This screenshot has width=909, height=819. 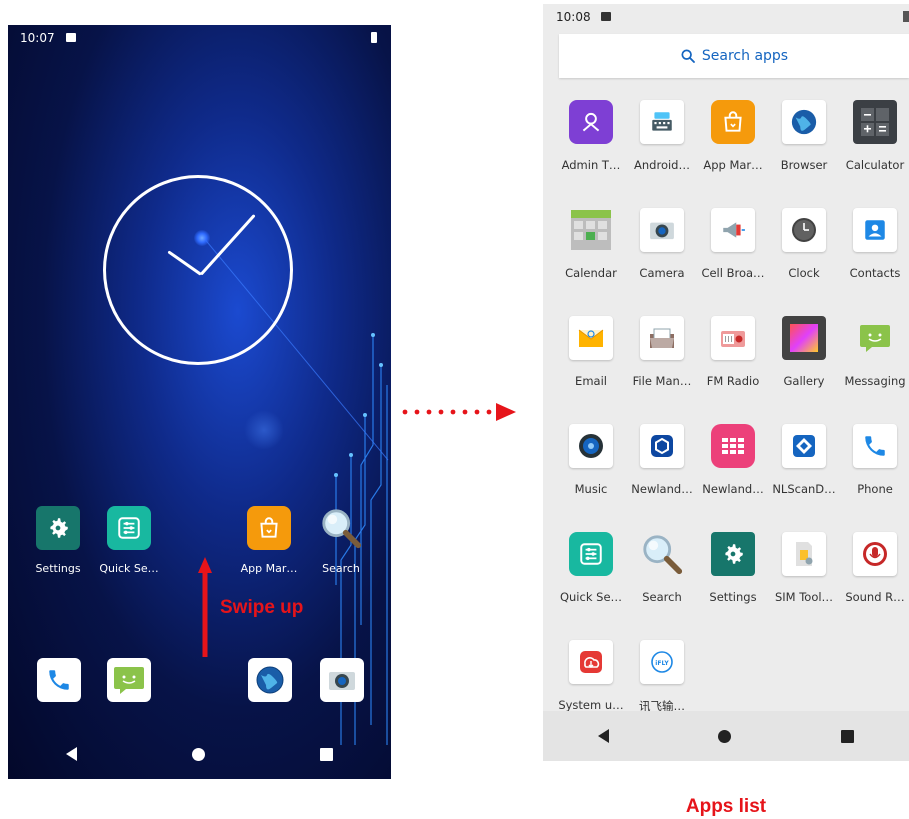 I want to click on quick-settings-icon, so click(x=129, y=528).